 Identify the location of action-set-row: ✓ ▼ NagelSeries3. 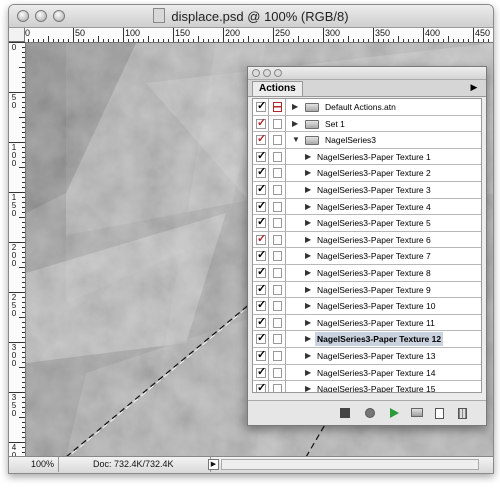
(367, 140).